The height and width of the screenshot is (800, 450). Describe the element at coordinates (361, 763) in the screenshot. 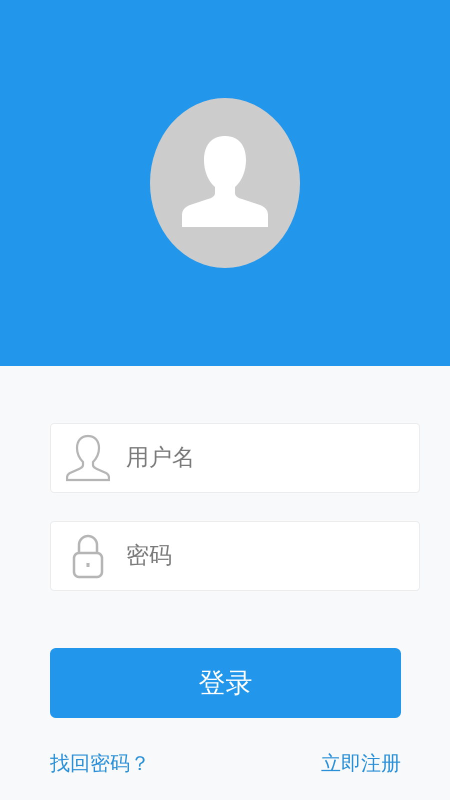

I see `register-link: 立即注册` at that location.